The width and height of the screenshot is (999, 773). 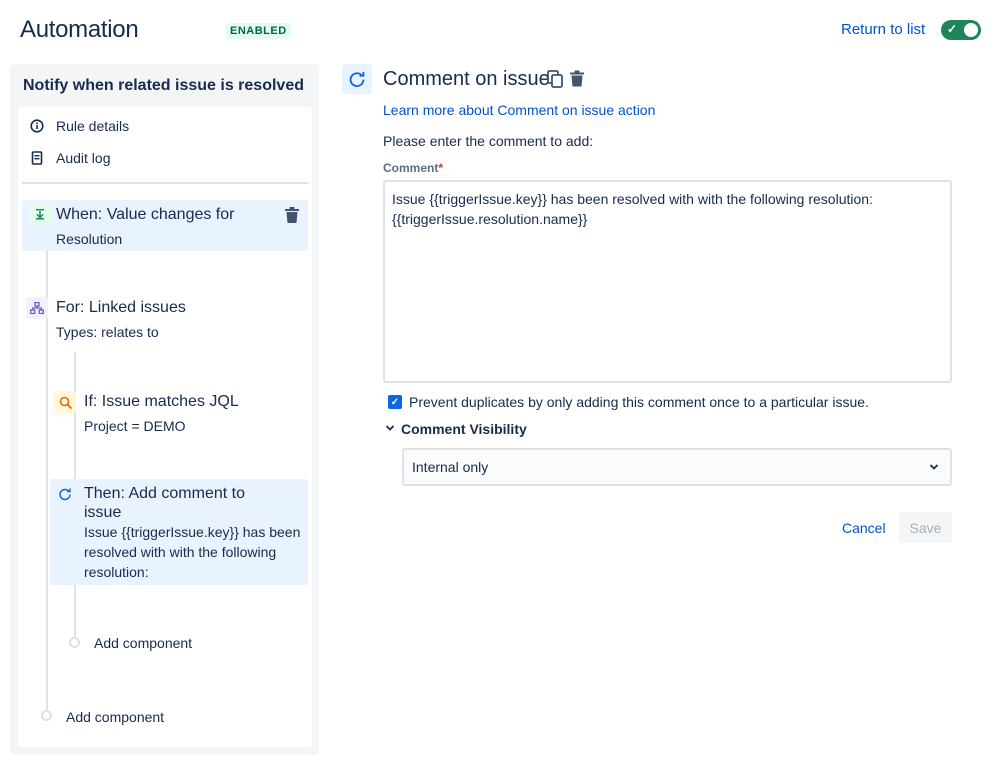 I want to click on comment-visibility-label: Comment Visibility, so click(x=464, y=429).